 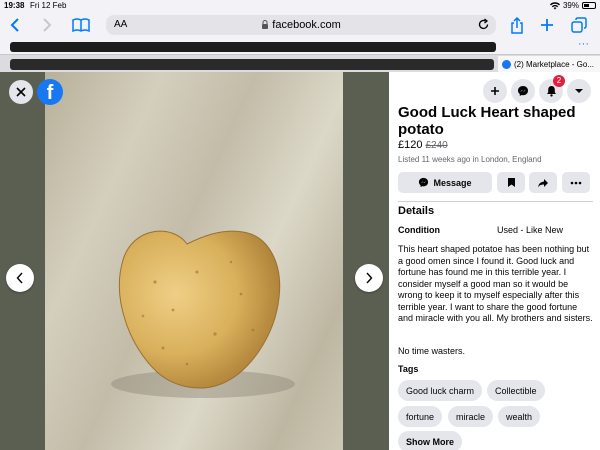 I want to click on original-price: £240, so click(x=436, y=145).